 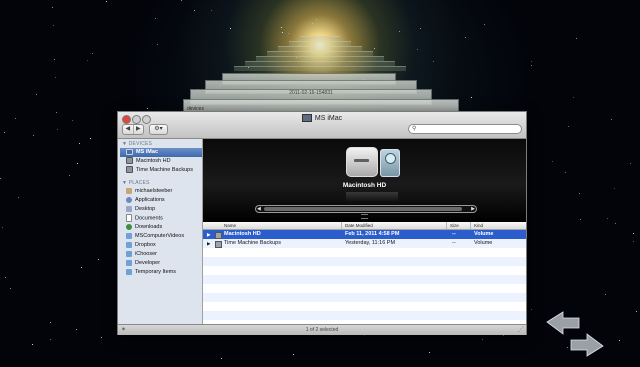 I want to click on sidebar-item-label: Developer, so click(x=148, y=263).